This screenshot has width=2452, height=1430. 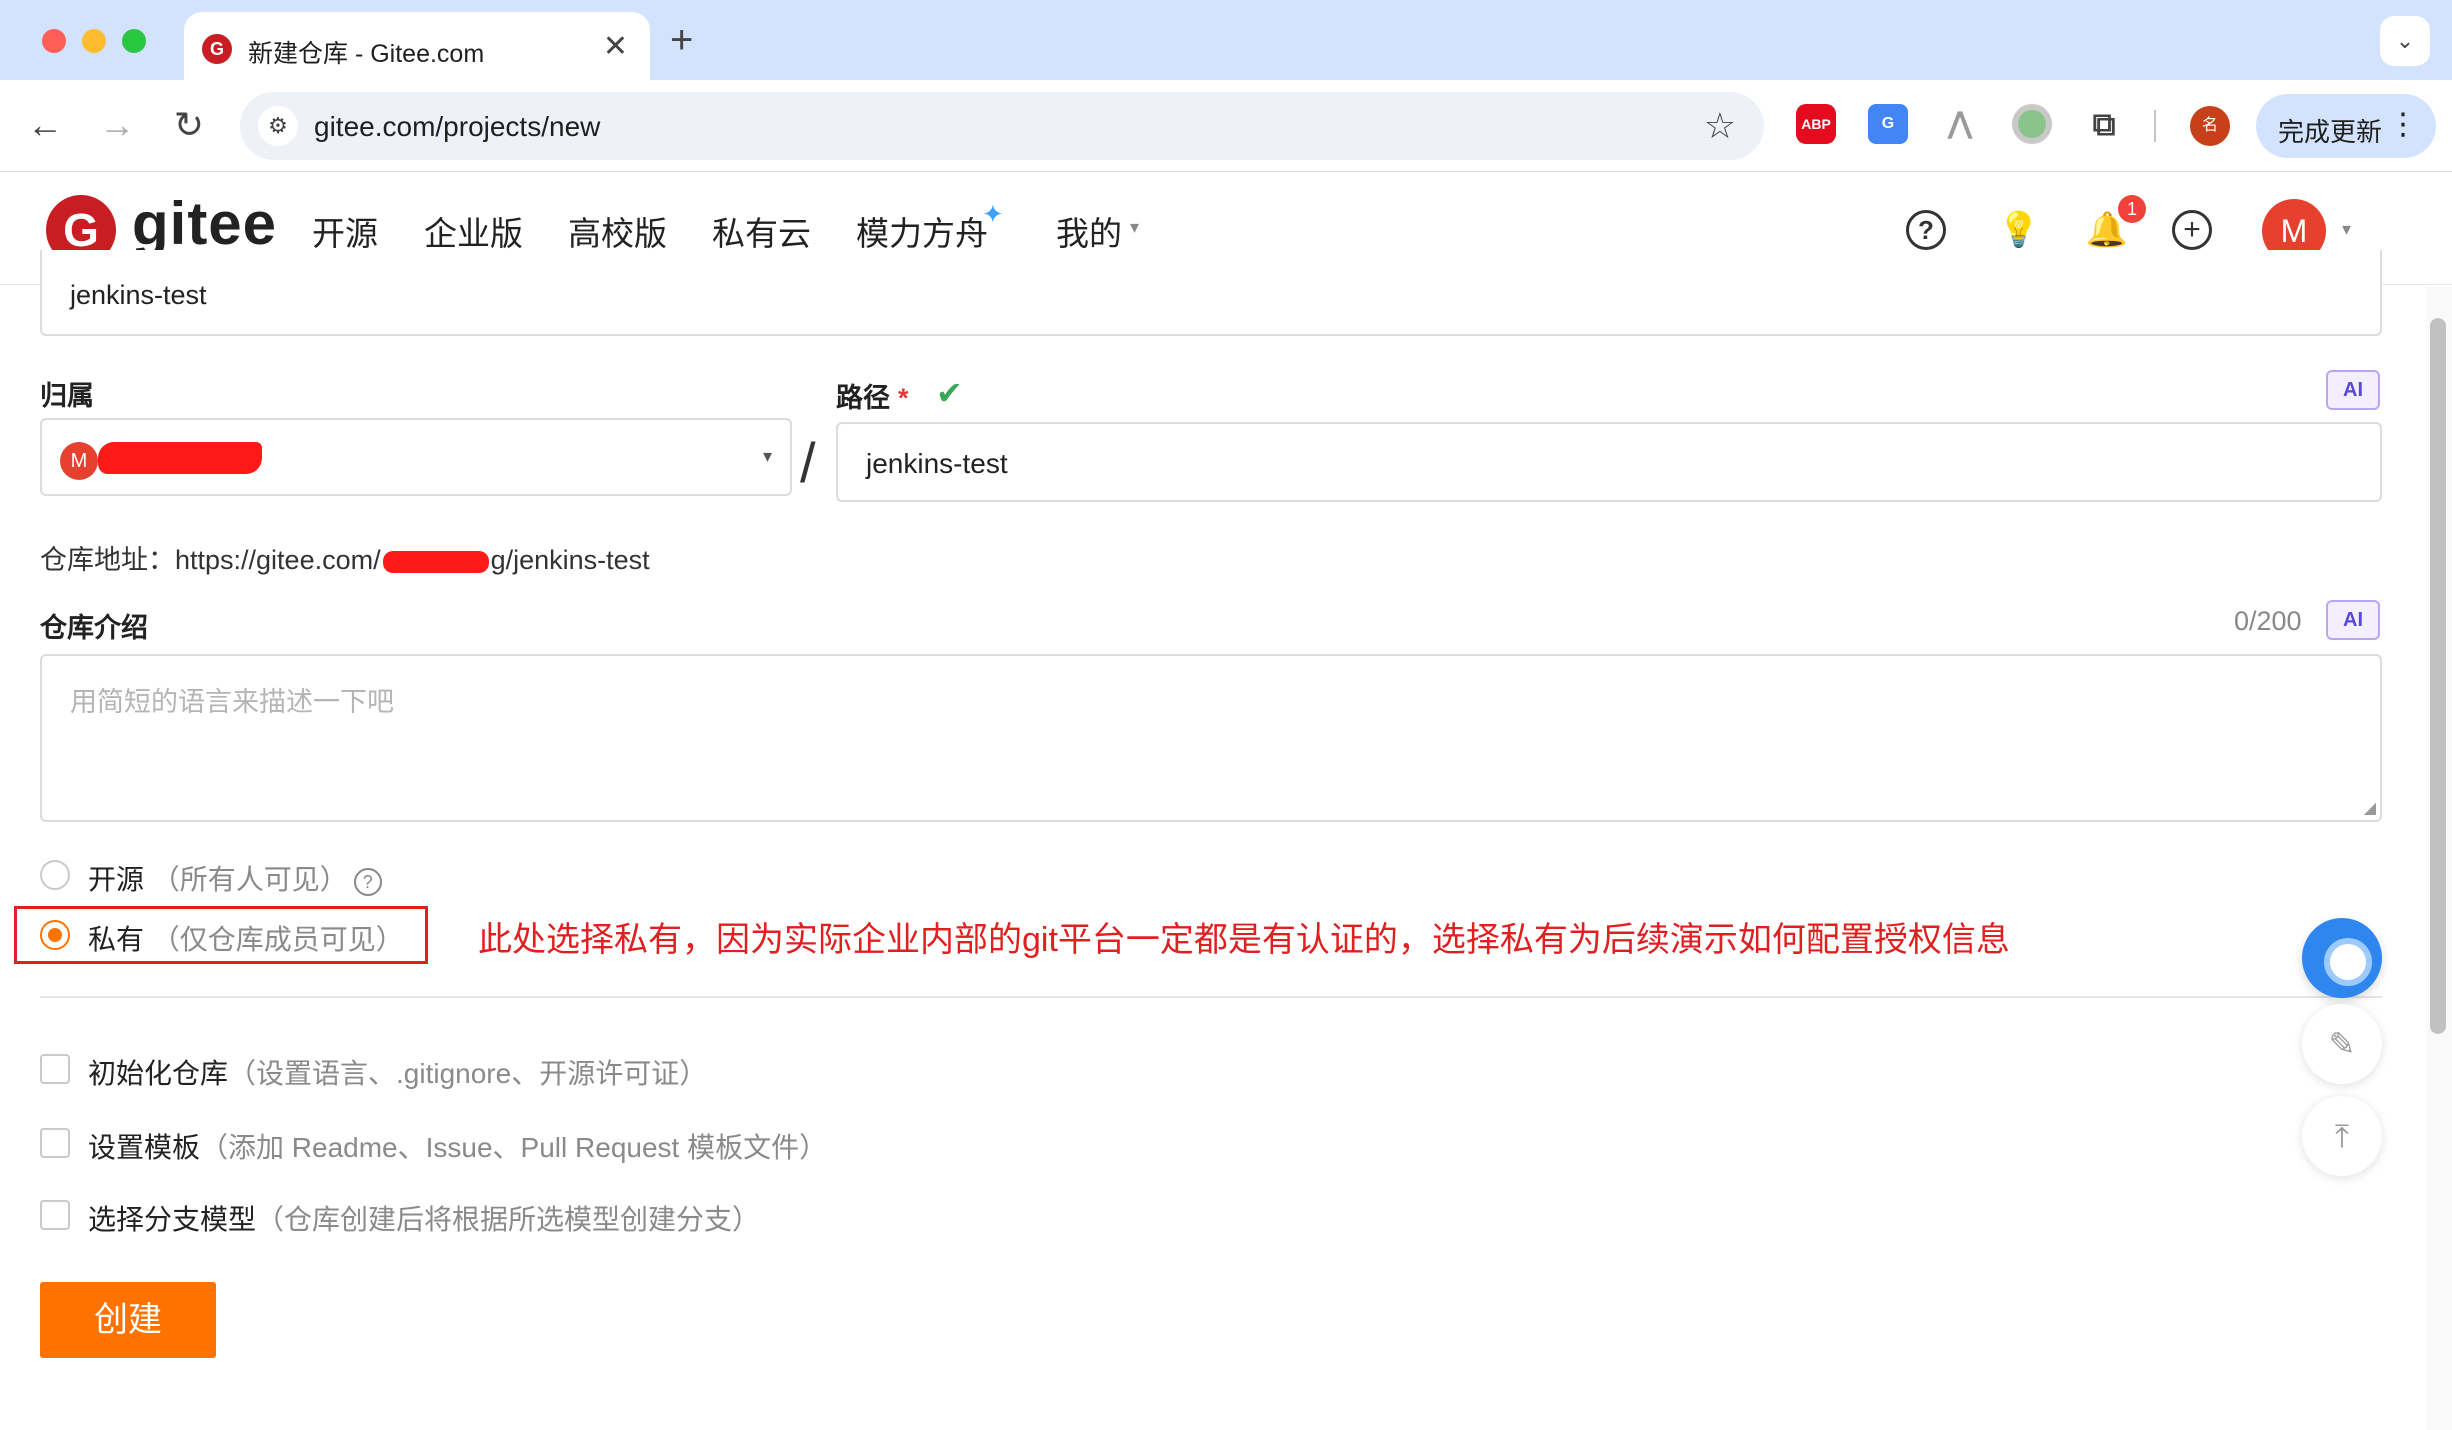 What do you see at coordinates (2132, 209) in the screenshot?
I see `notification-badge: 1` at bounding box center [2132, 209].